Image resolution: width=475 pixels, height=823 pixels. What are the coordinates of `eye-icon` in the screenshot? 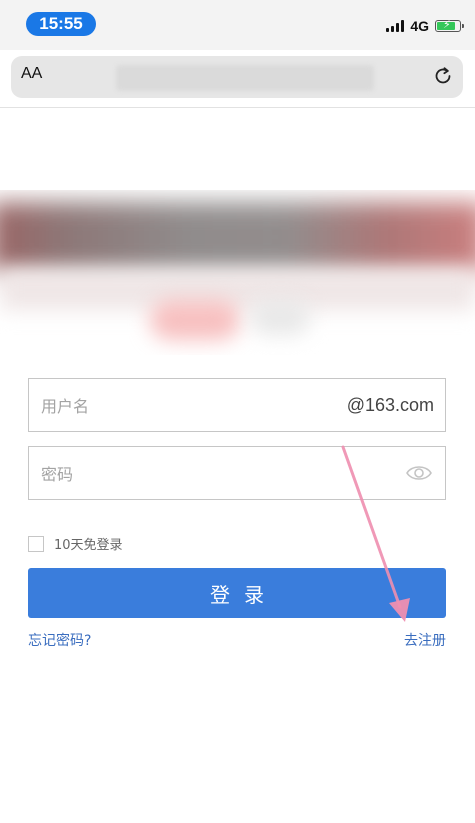 It's located at (419, 473).